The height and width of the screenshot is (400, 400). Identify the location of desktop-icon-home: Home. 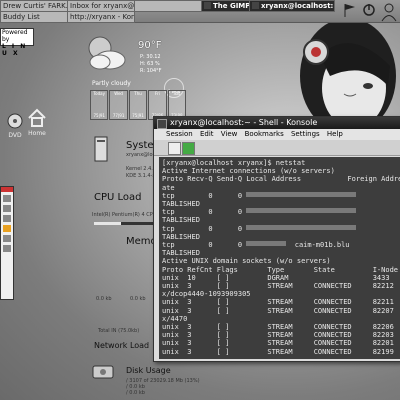
(37, 122).